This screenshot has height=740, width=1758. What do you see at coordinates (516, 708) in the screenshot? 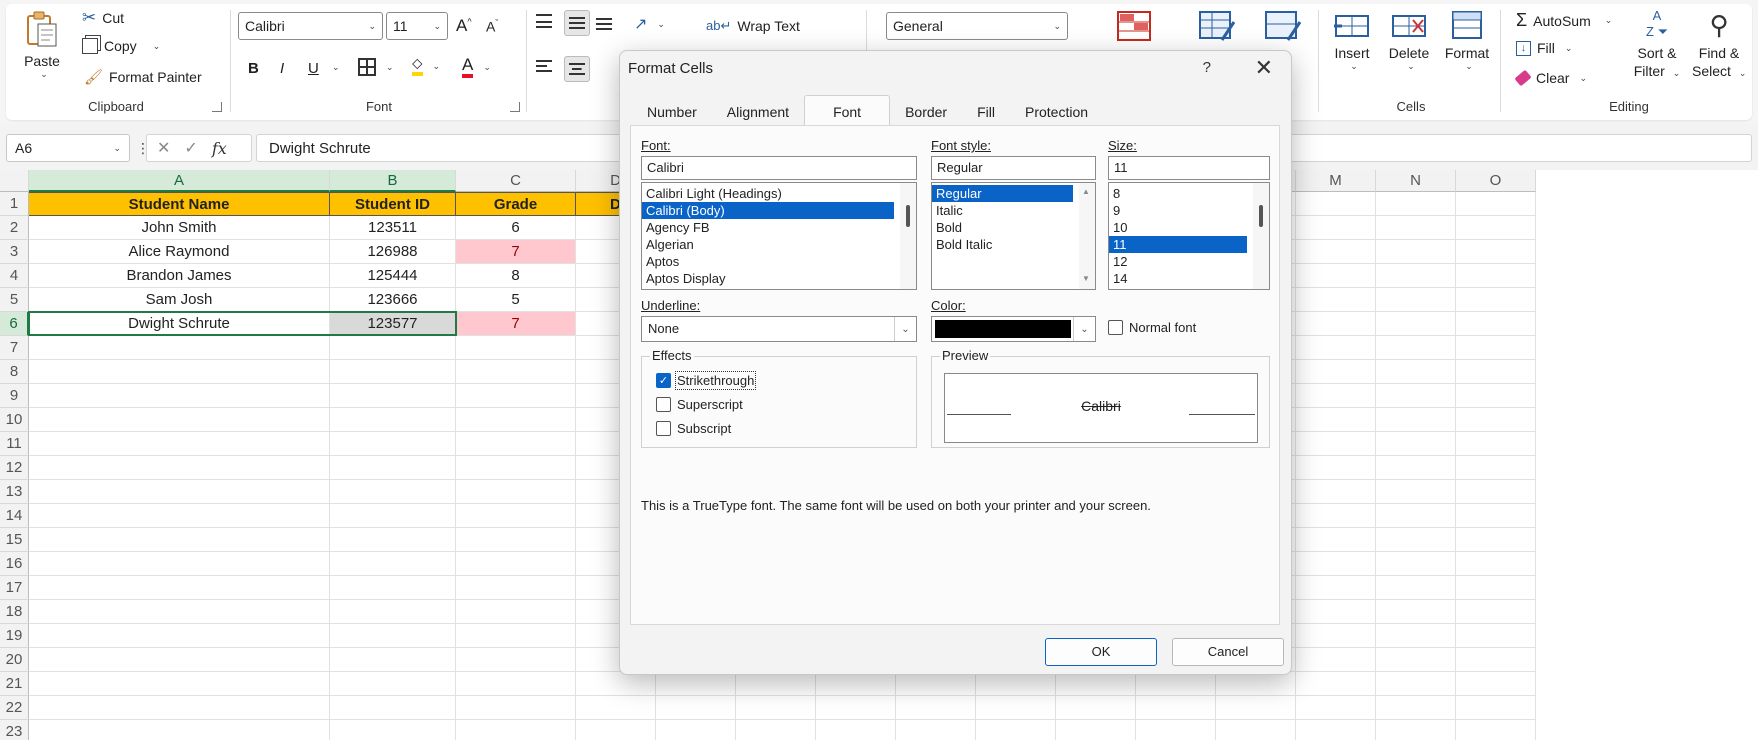
I see `cell-c22` at bounding box center [516, 708].